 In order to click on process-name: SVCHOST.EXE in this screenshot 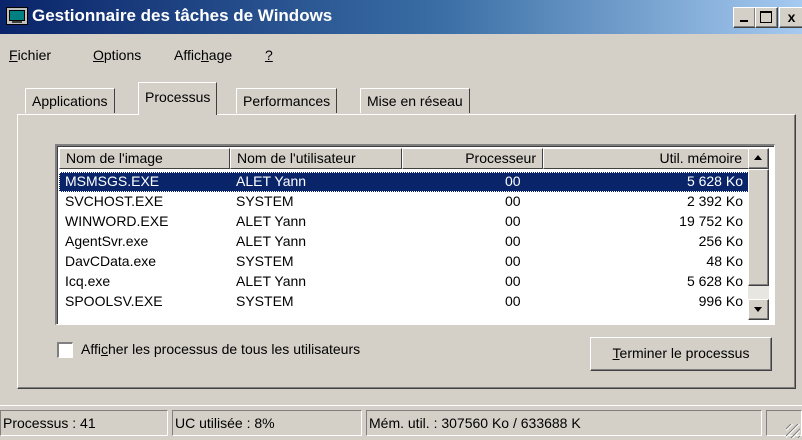, I will do `click(114, 201)`.